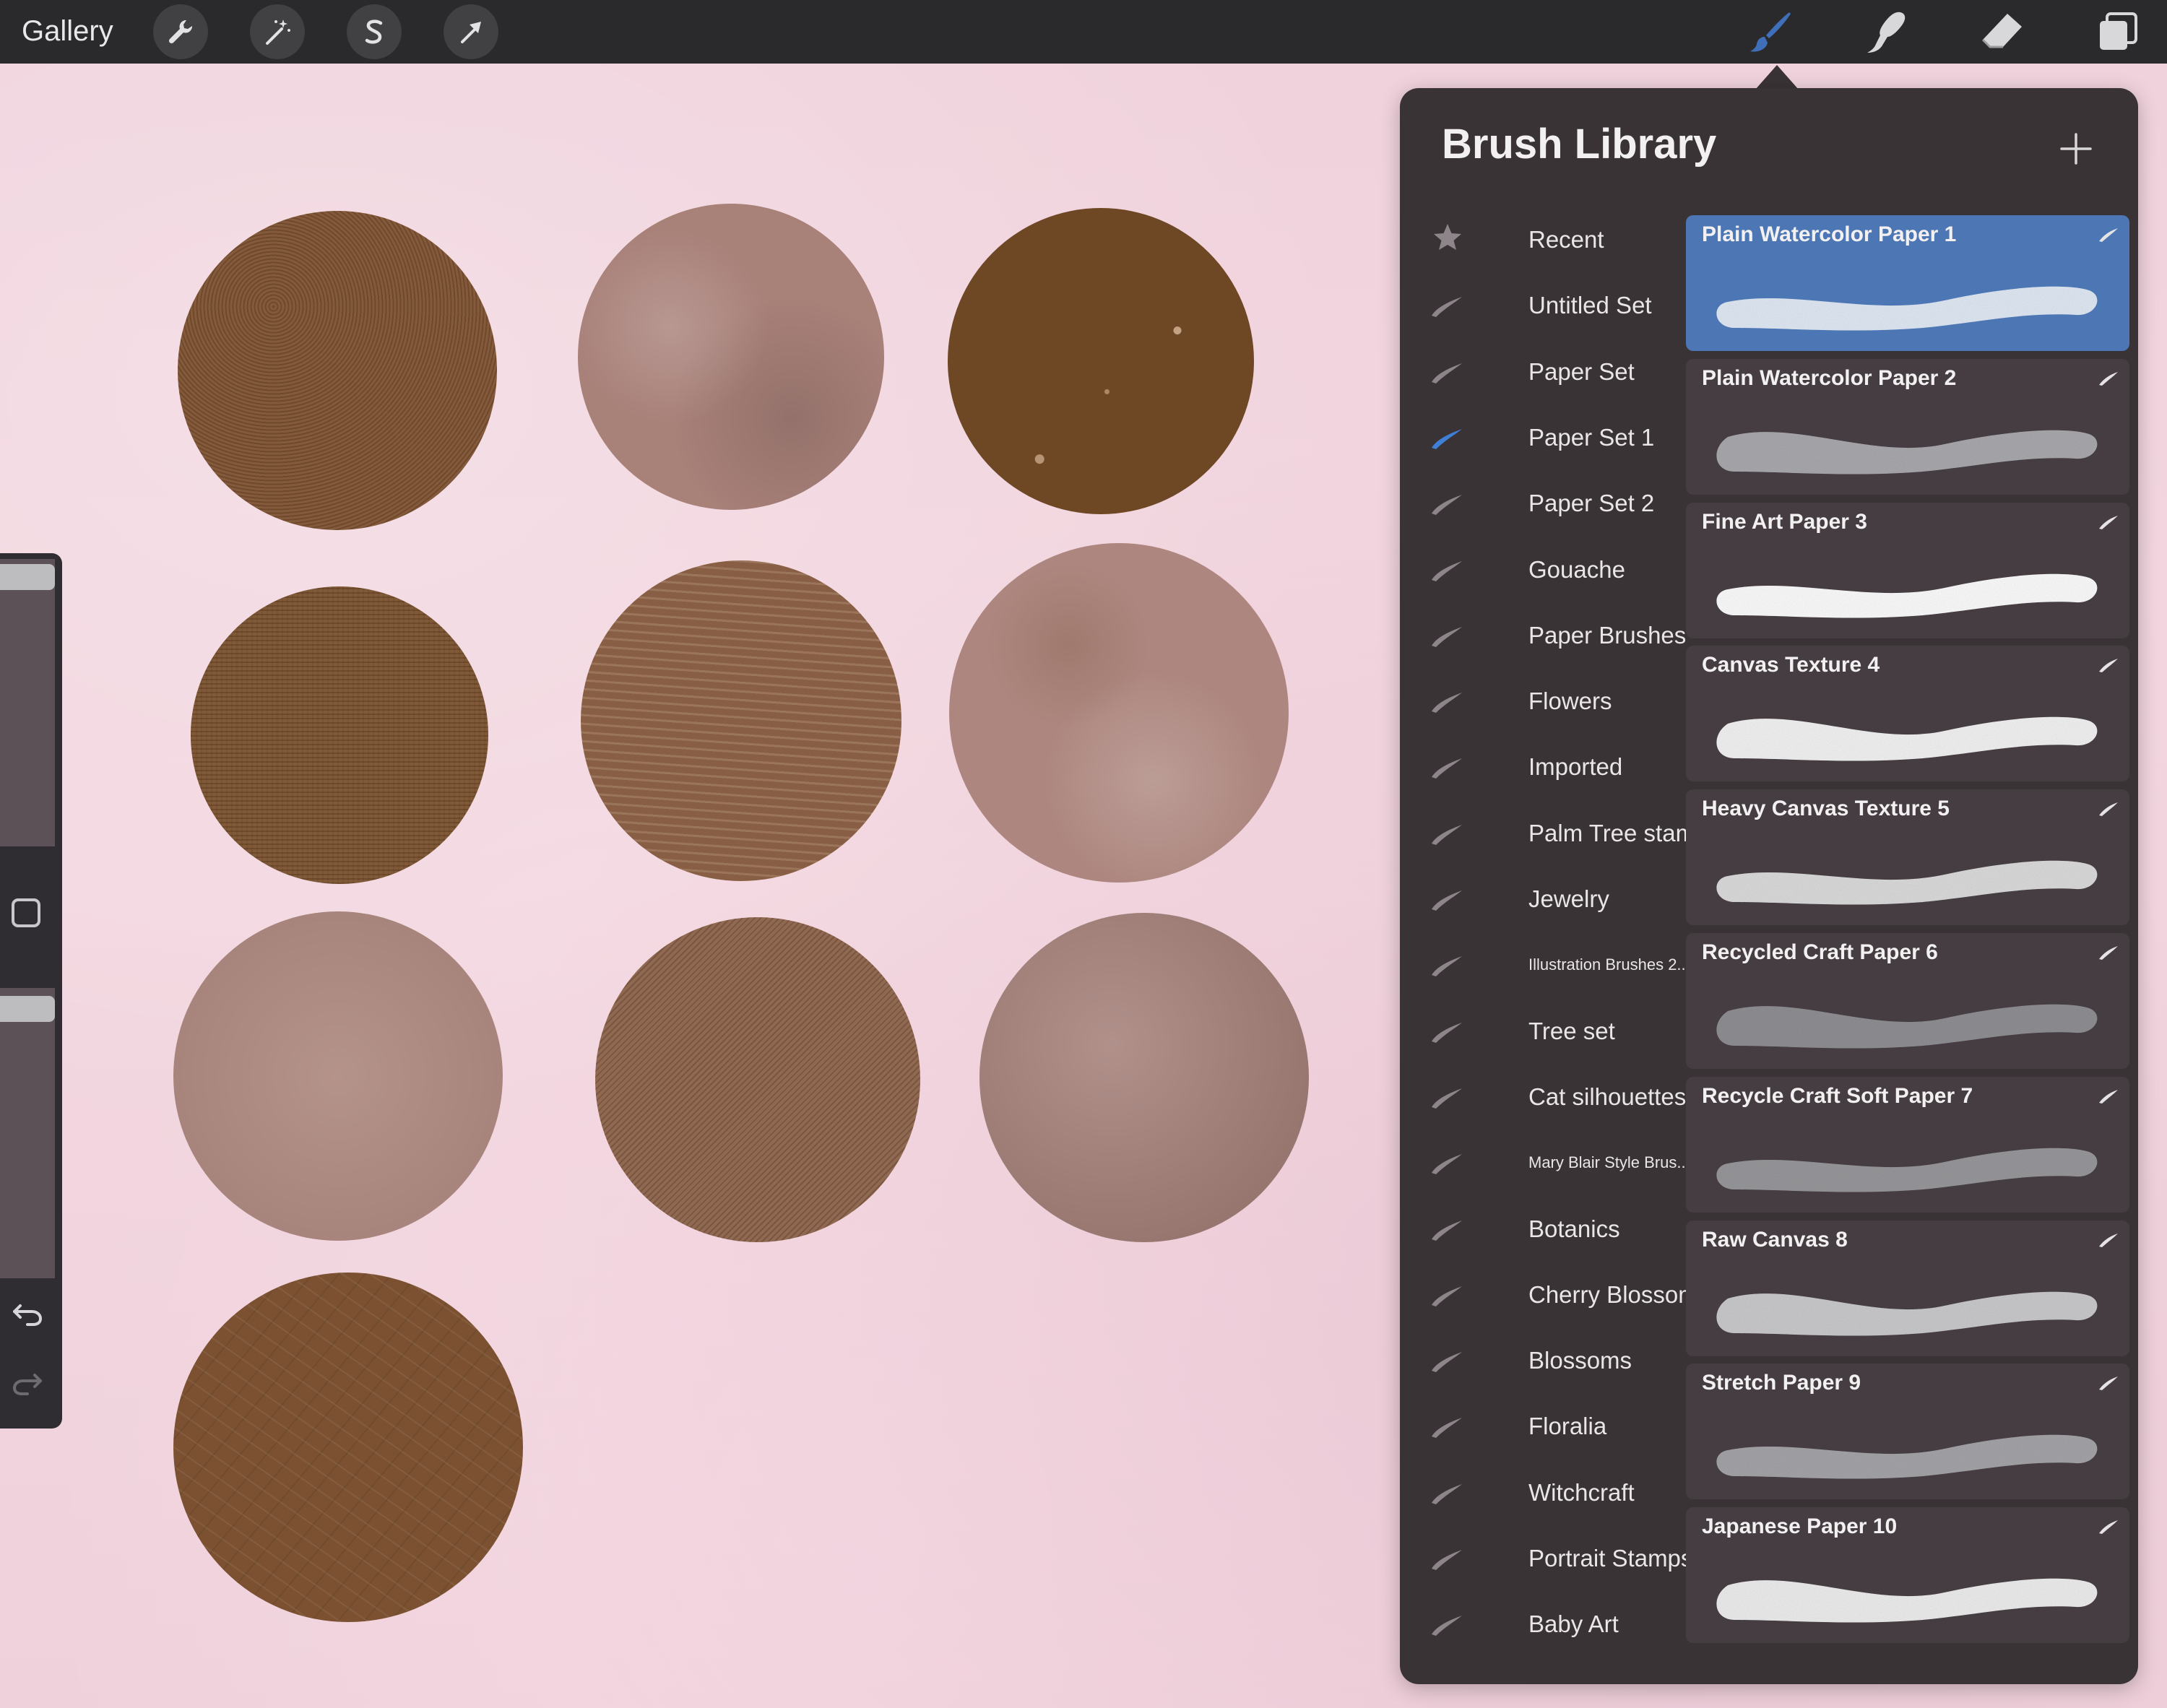  What do you see at coordinates (28, 1008) in the screenshot?
I see `opacity-thumb` at bounding box center [28, 1008].